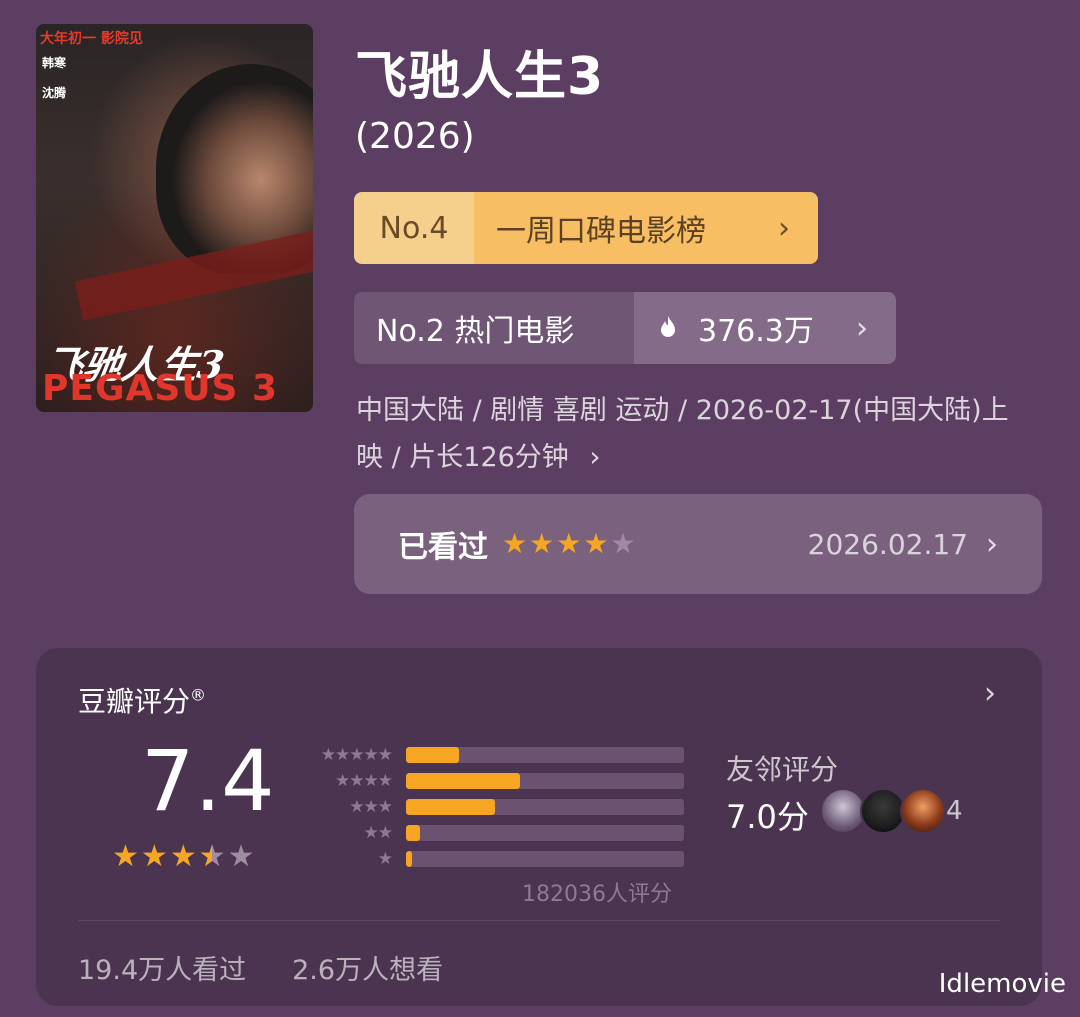 Image resolution: width=1080 pixels, height=1017 pixels. I want to click on dist-stars-label: ★, so click(385, 859).